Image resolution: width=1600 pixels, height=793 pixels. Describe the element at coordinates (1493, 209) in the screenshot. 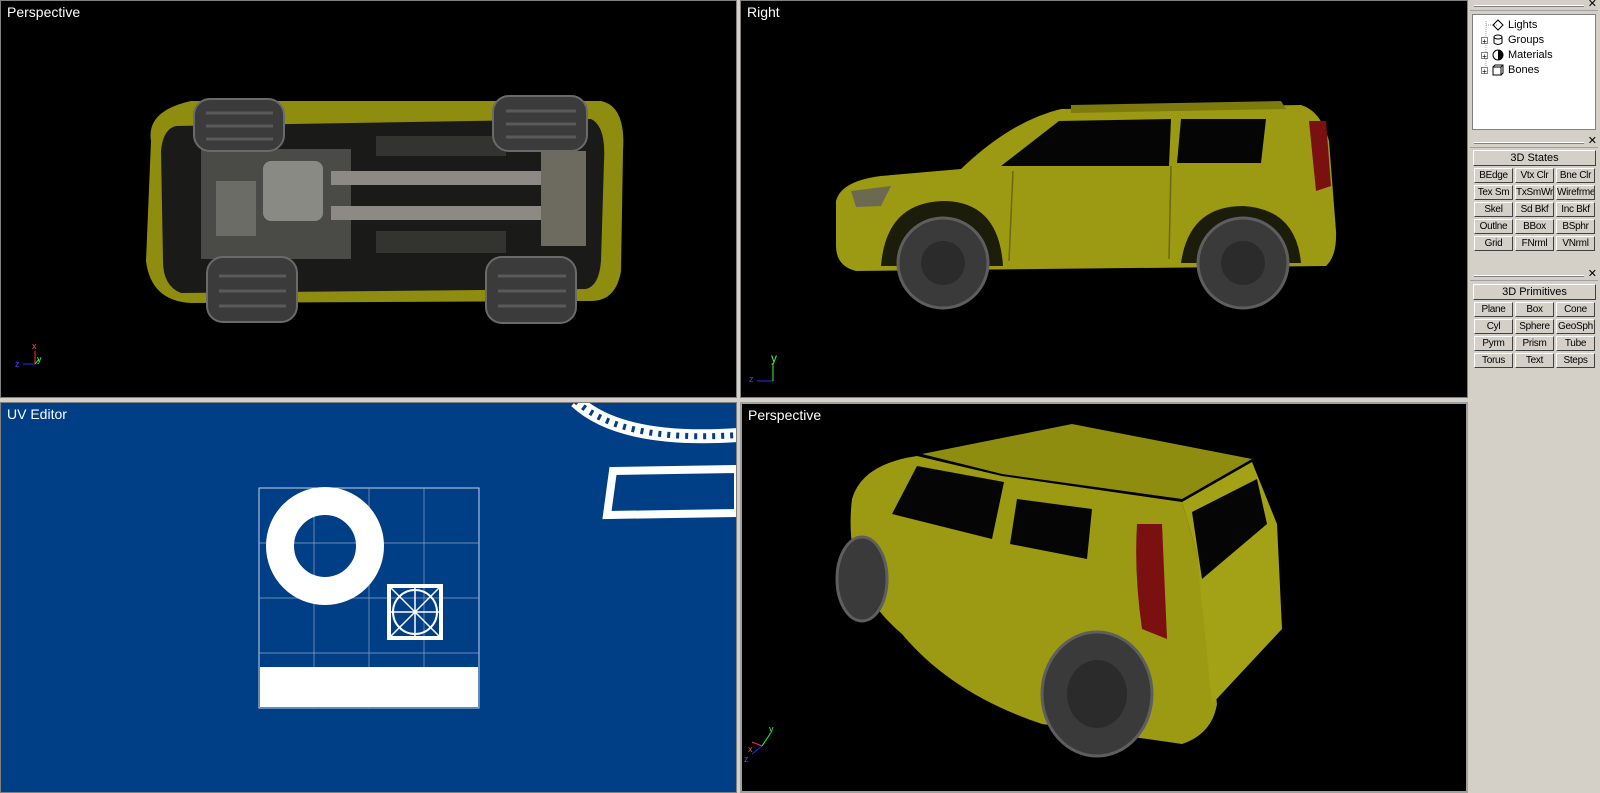

I see `states-button-skel: Skel` at that location.